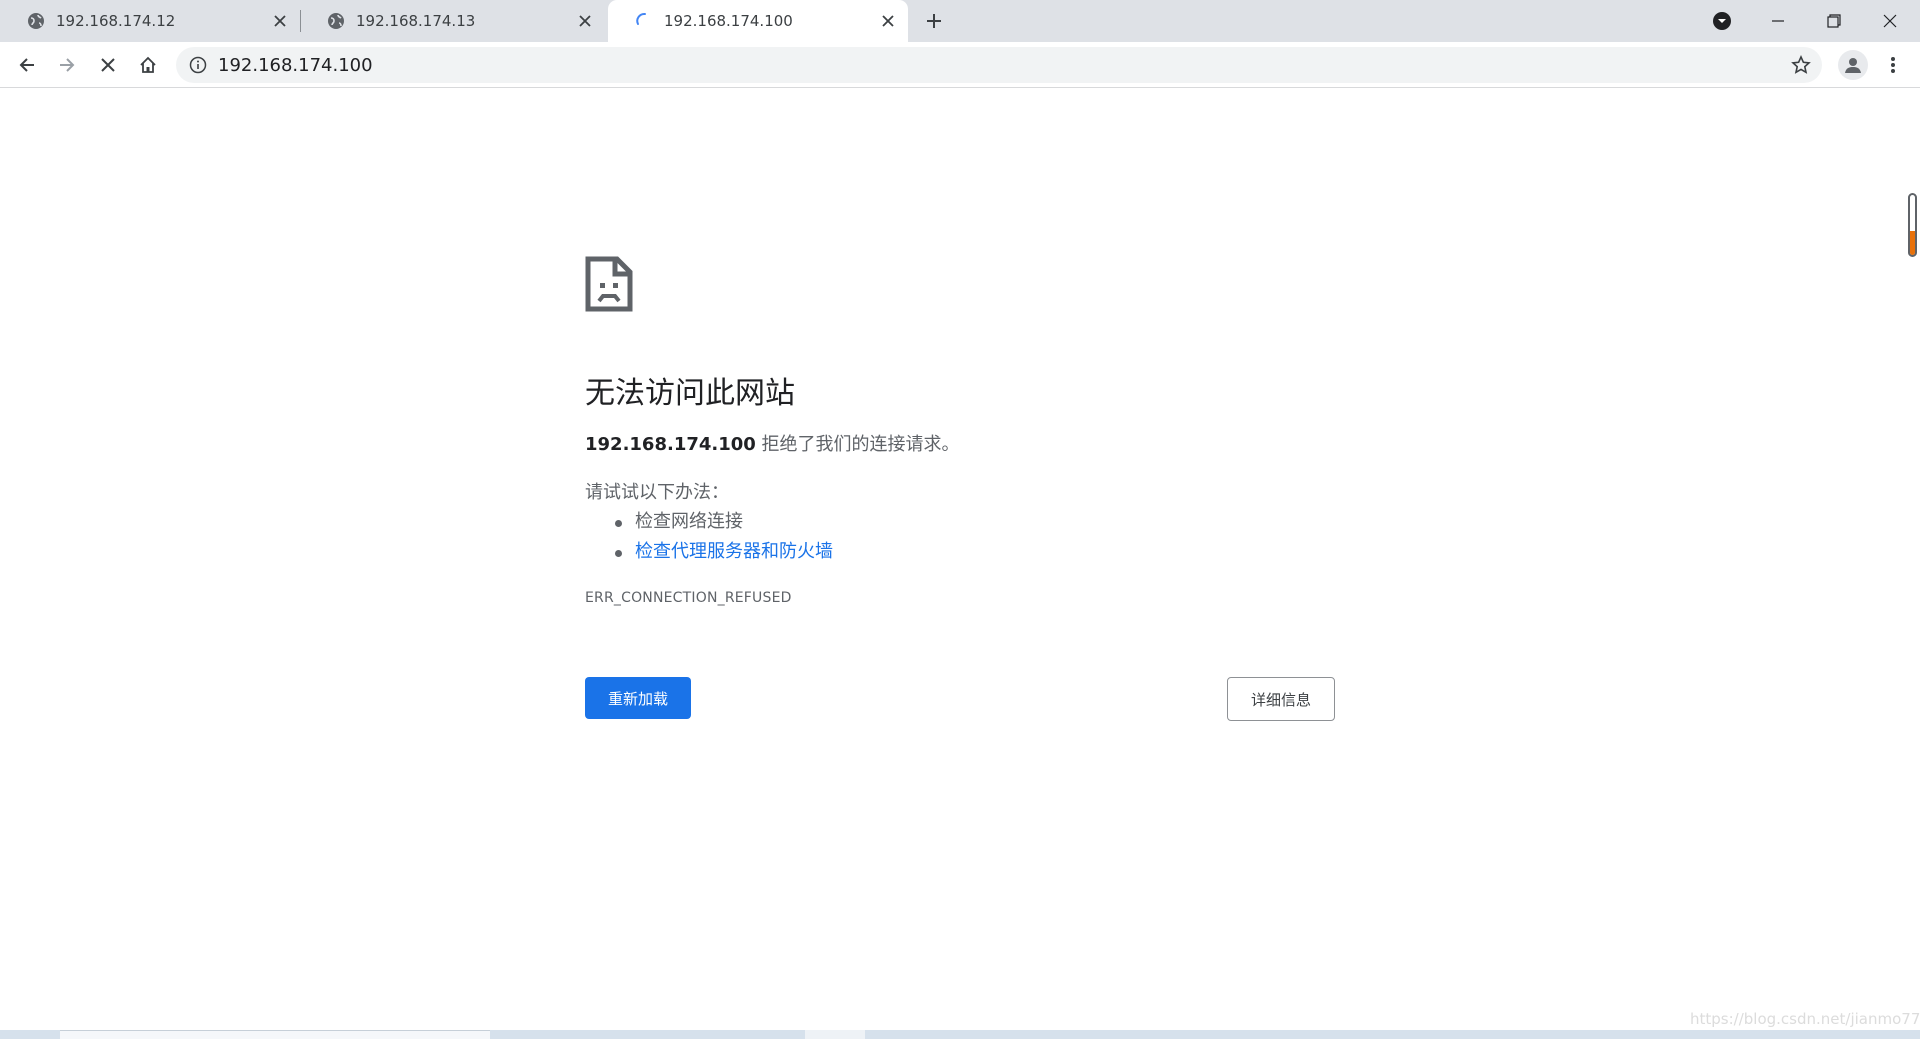 This screenshot has width=1920, height=1039. I want to click on scroll-indicator-fill, so click(1912, 243).